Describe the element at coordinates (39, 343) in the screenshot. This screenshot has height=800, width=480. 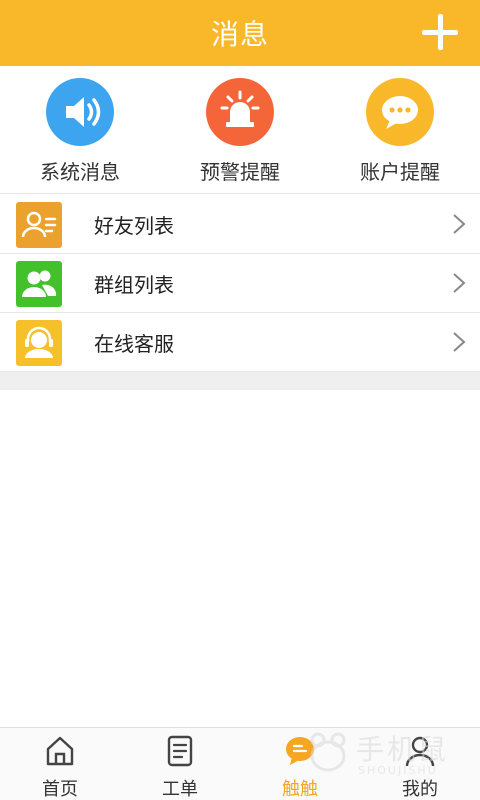
I see `headset-icon` at that location.